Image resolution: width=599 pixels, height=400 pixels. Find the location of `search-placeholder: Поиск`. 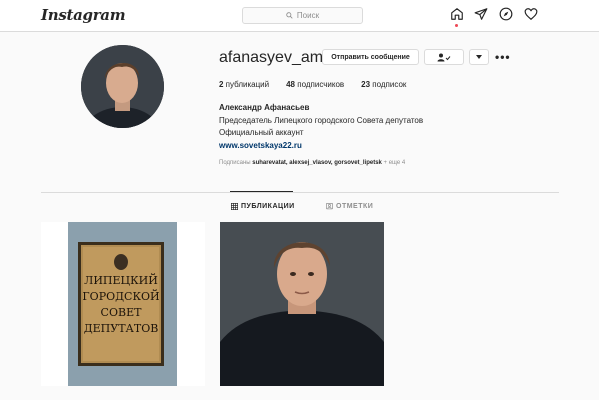

search-placeholder: Поиск is located at coordinates (308, 15).